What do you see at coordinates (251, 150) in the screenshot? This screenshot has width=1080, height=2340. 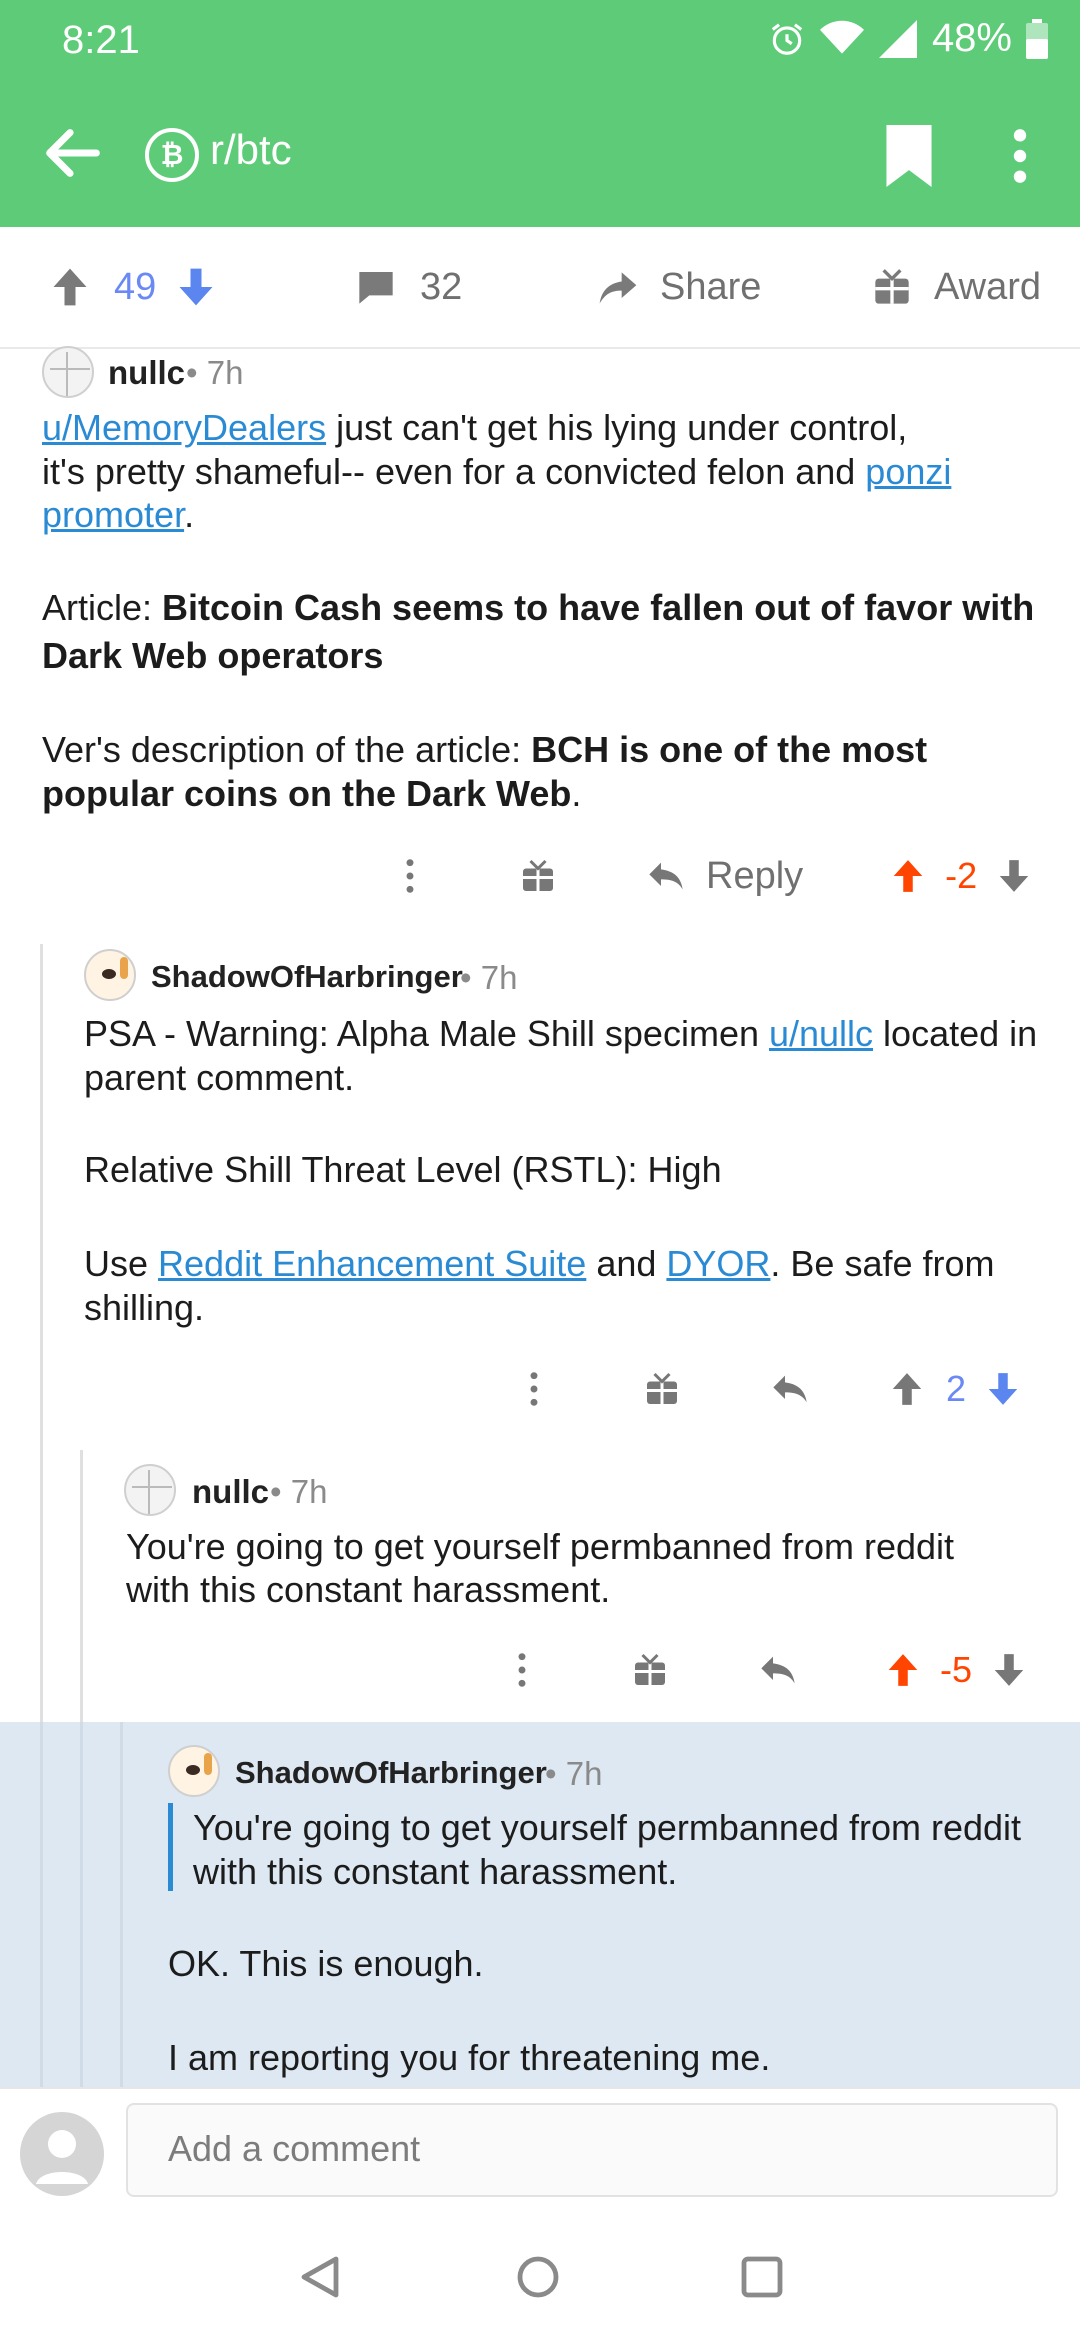 I see `subreddit-name: r/btc` at bounding box center [251, 150].